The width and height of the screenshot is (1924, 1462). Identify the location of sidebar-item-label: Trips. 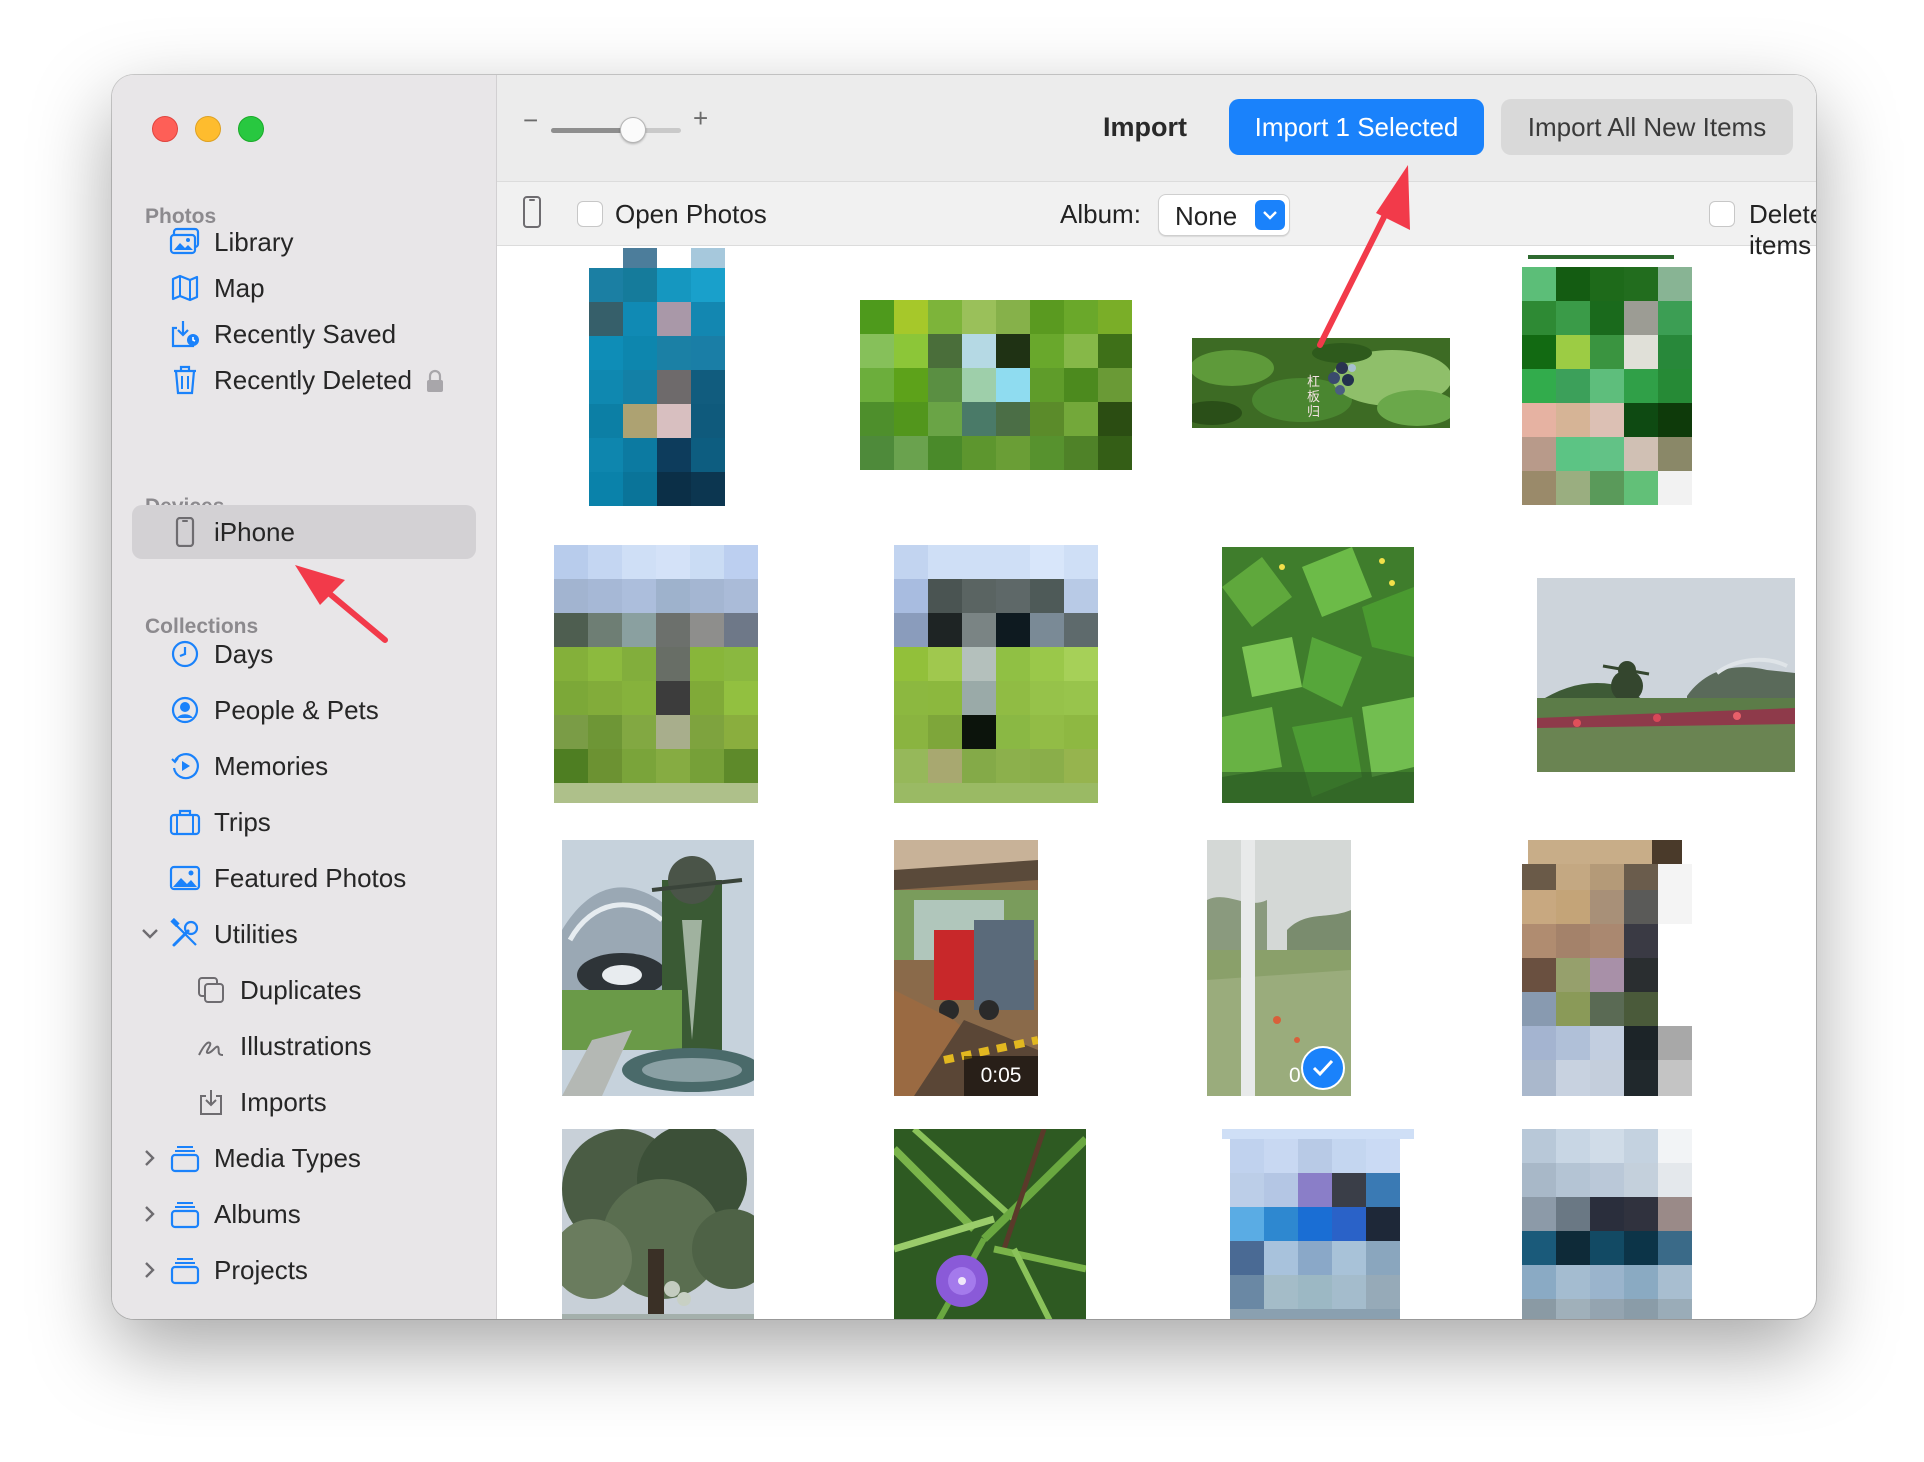
(242, 821).